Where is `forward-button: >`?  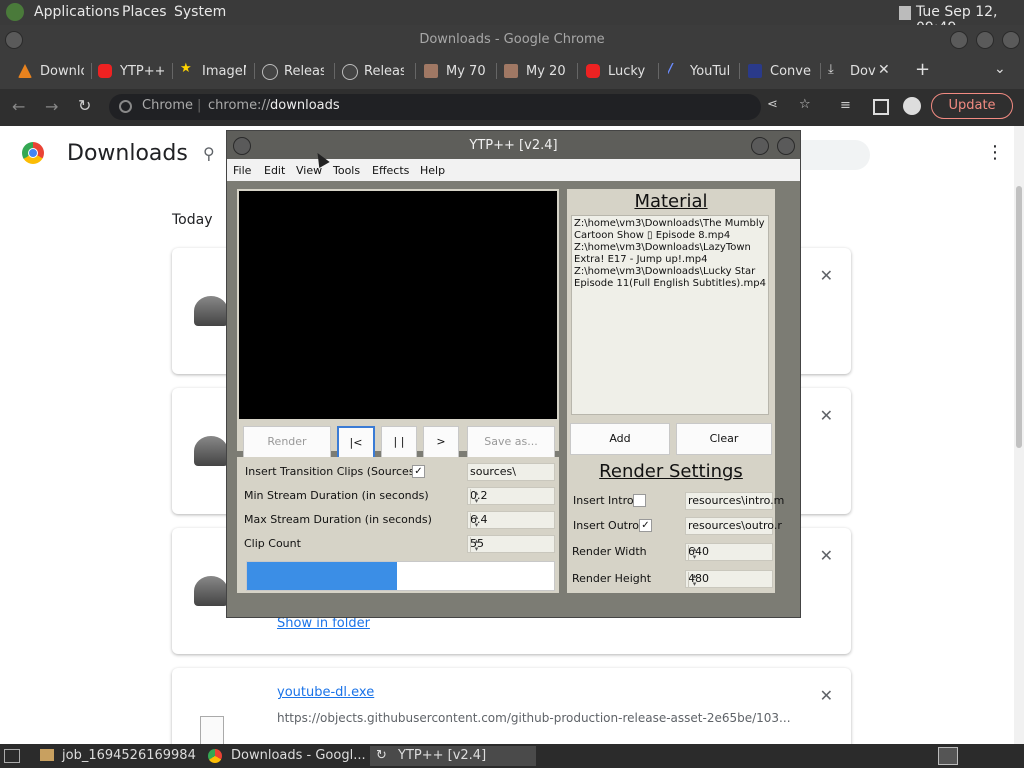 forward-button: > is located at coordinates (441, 442).